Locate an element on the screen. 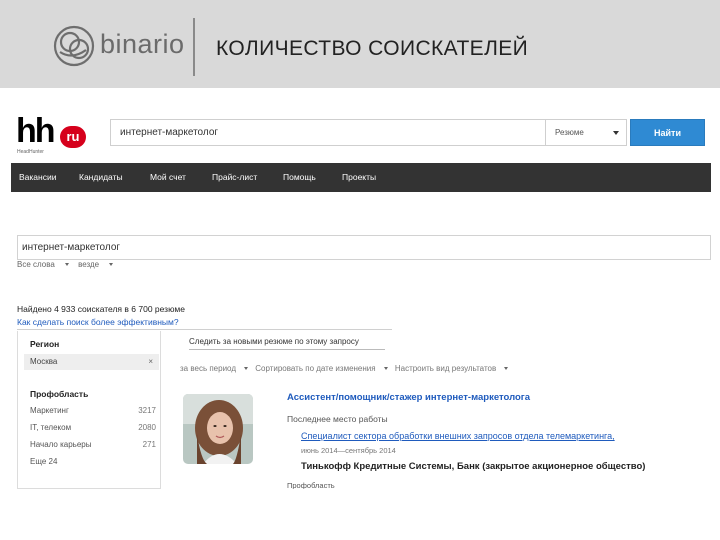 Image resolution: width=720 pixels, height=540 pixels. hh-logo-badge: ru is located at coordinates (73, 137).